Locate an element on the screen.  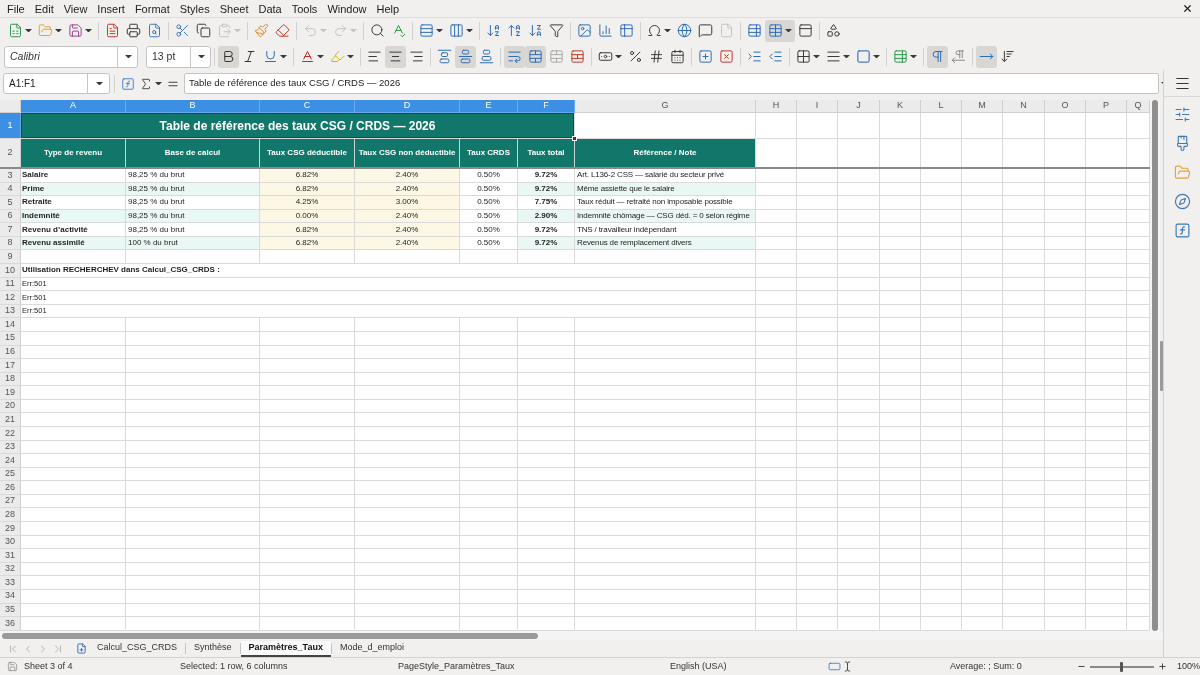
align-middle-button is located at coordinates (465, 56).